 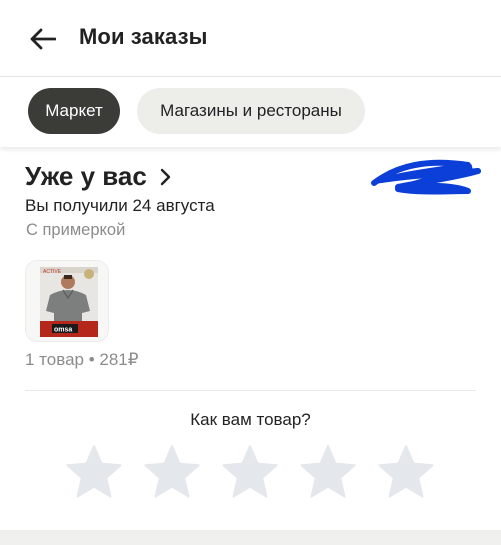 What do you see at coordinates (120, 205) in the screenshot?
I see `received-date-text: Вы получили 24 августа` at bounding box center [120, 205].